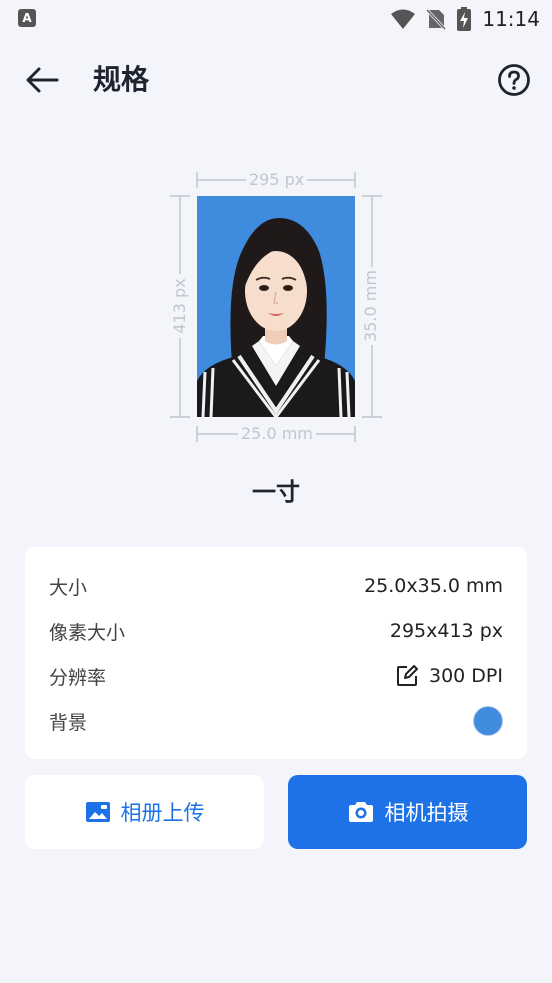  I want to click on battery-charging-icon, so click(464, 19).